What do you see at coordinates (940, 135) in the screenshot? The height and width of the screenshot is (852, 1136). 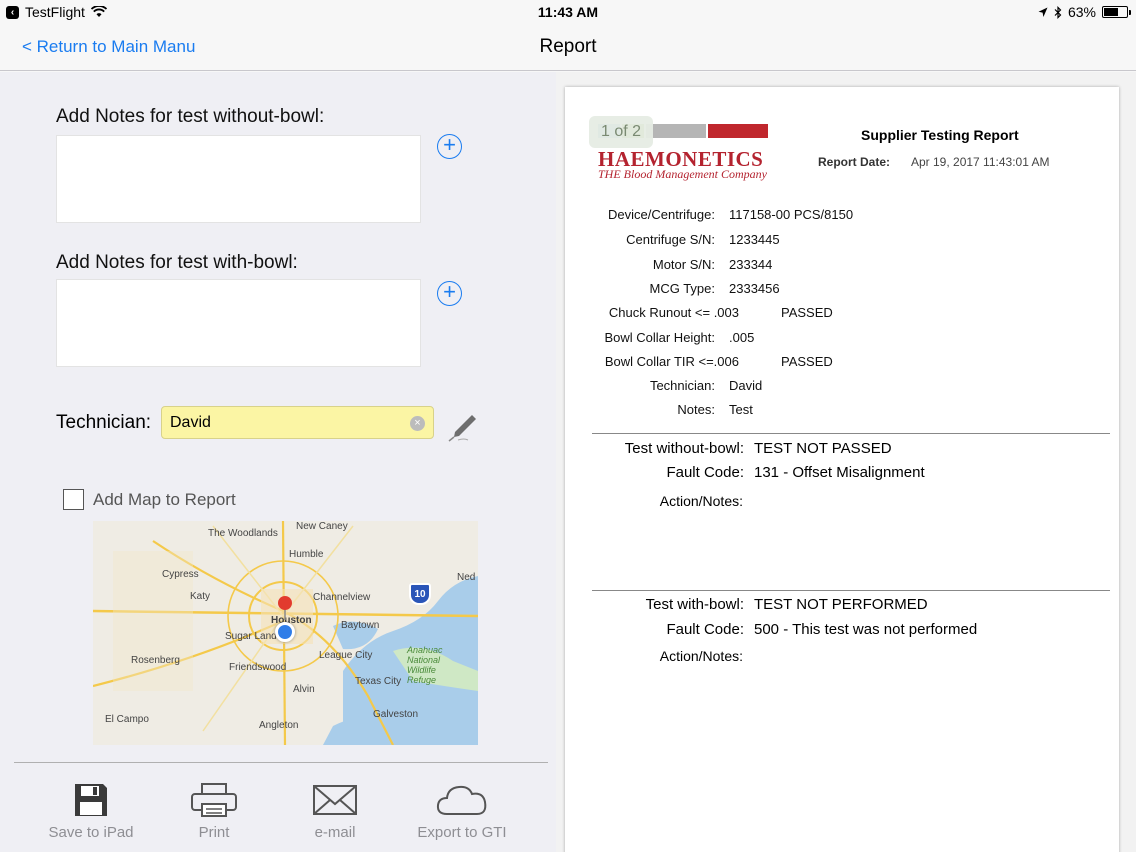 I see `report-title: Supplier Testing Report` at bounding box center [940, 135].